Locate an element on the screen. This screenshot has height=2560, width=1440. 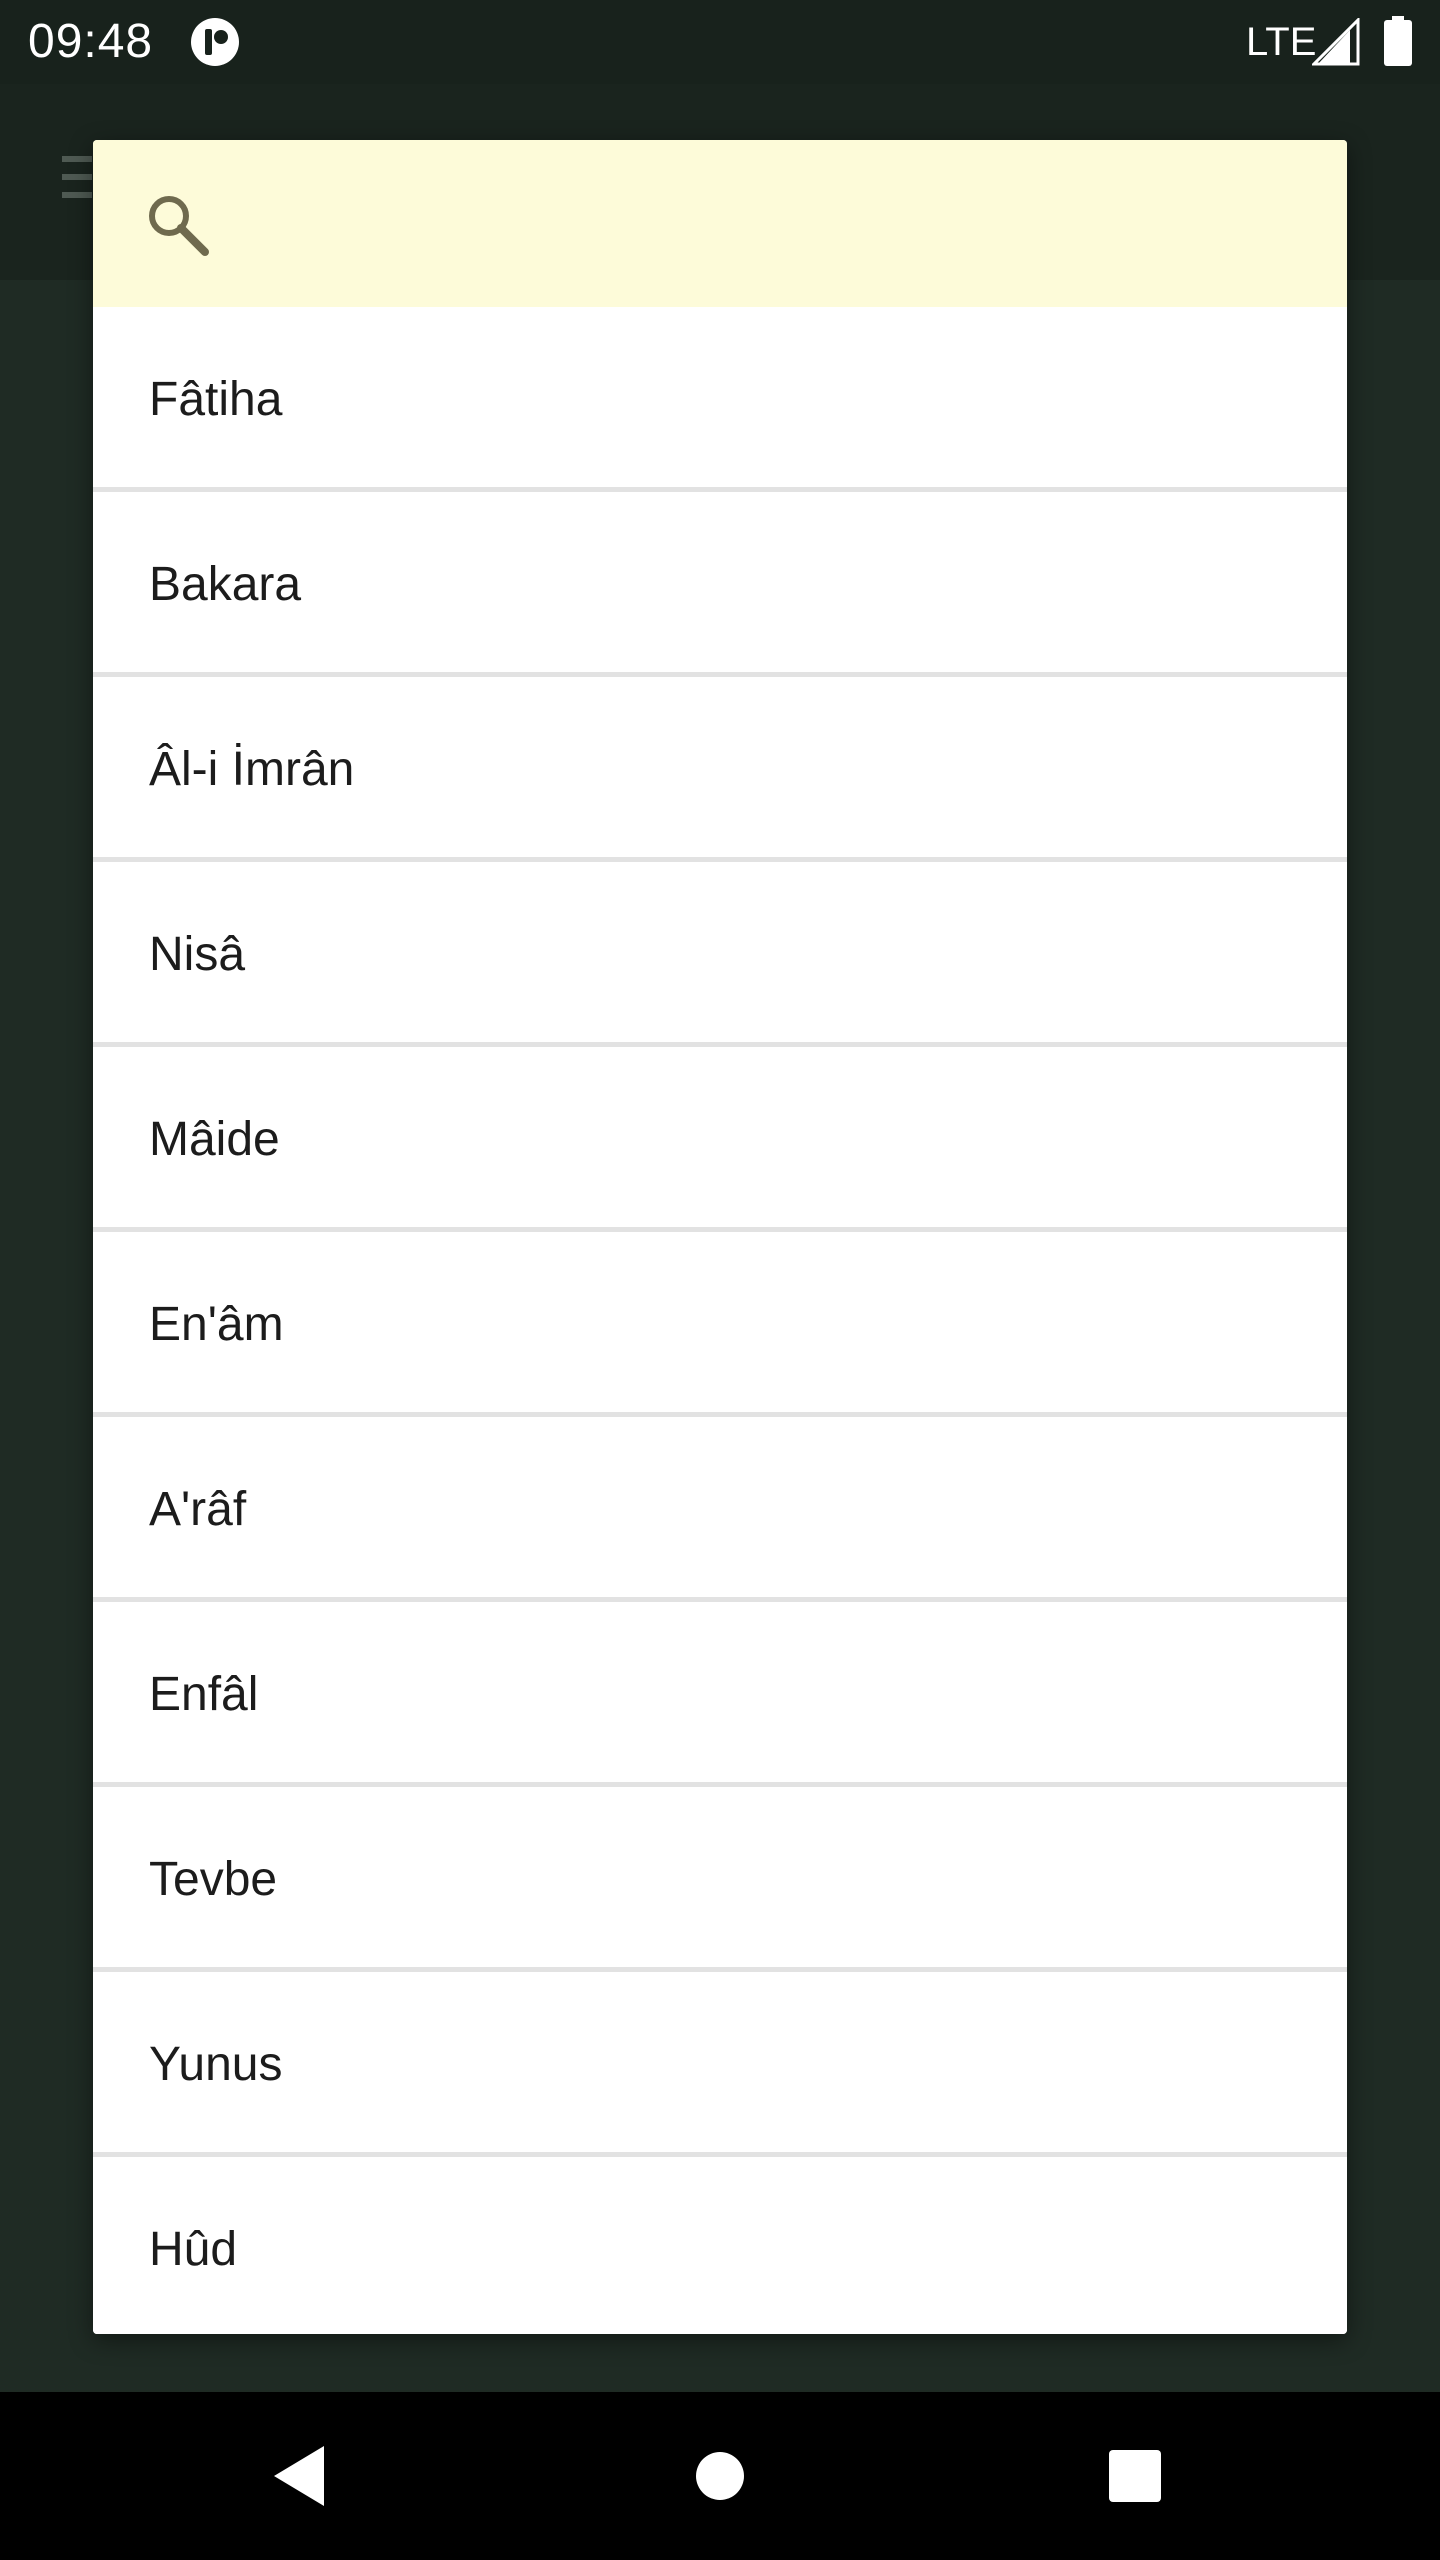
search-icon is located at coordinates (178, 225).